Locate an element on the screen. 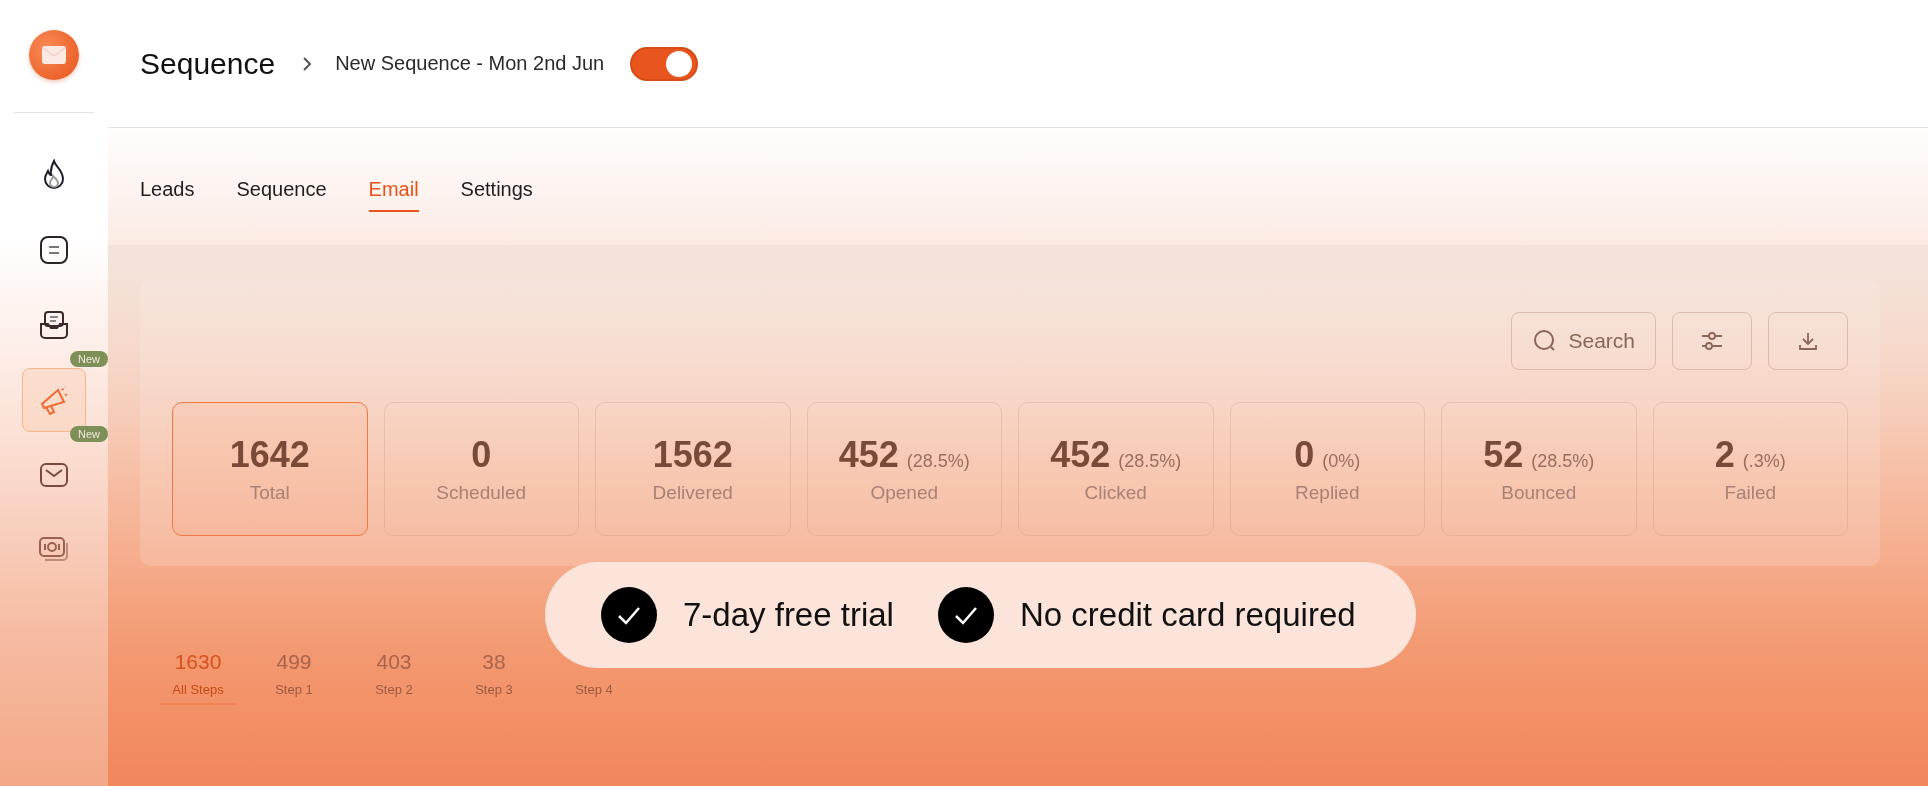 The image size is (1928, 786). stat-value: 2 is located at coordinates (1724, 455).